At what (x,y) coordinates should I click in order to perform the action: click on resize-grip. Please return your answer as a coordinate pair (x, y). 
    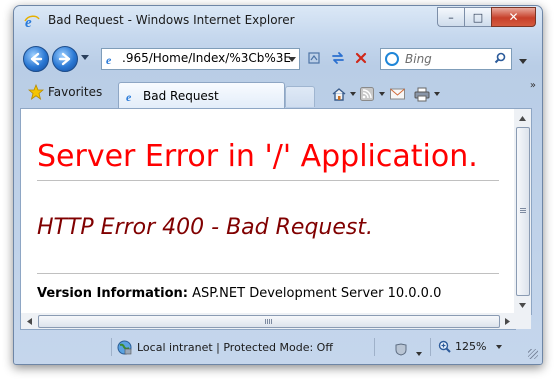
    Looking at the image, I should click on (533, 354).